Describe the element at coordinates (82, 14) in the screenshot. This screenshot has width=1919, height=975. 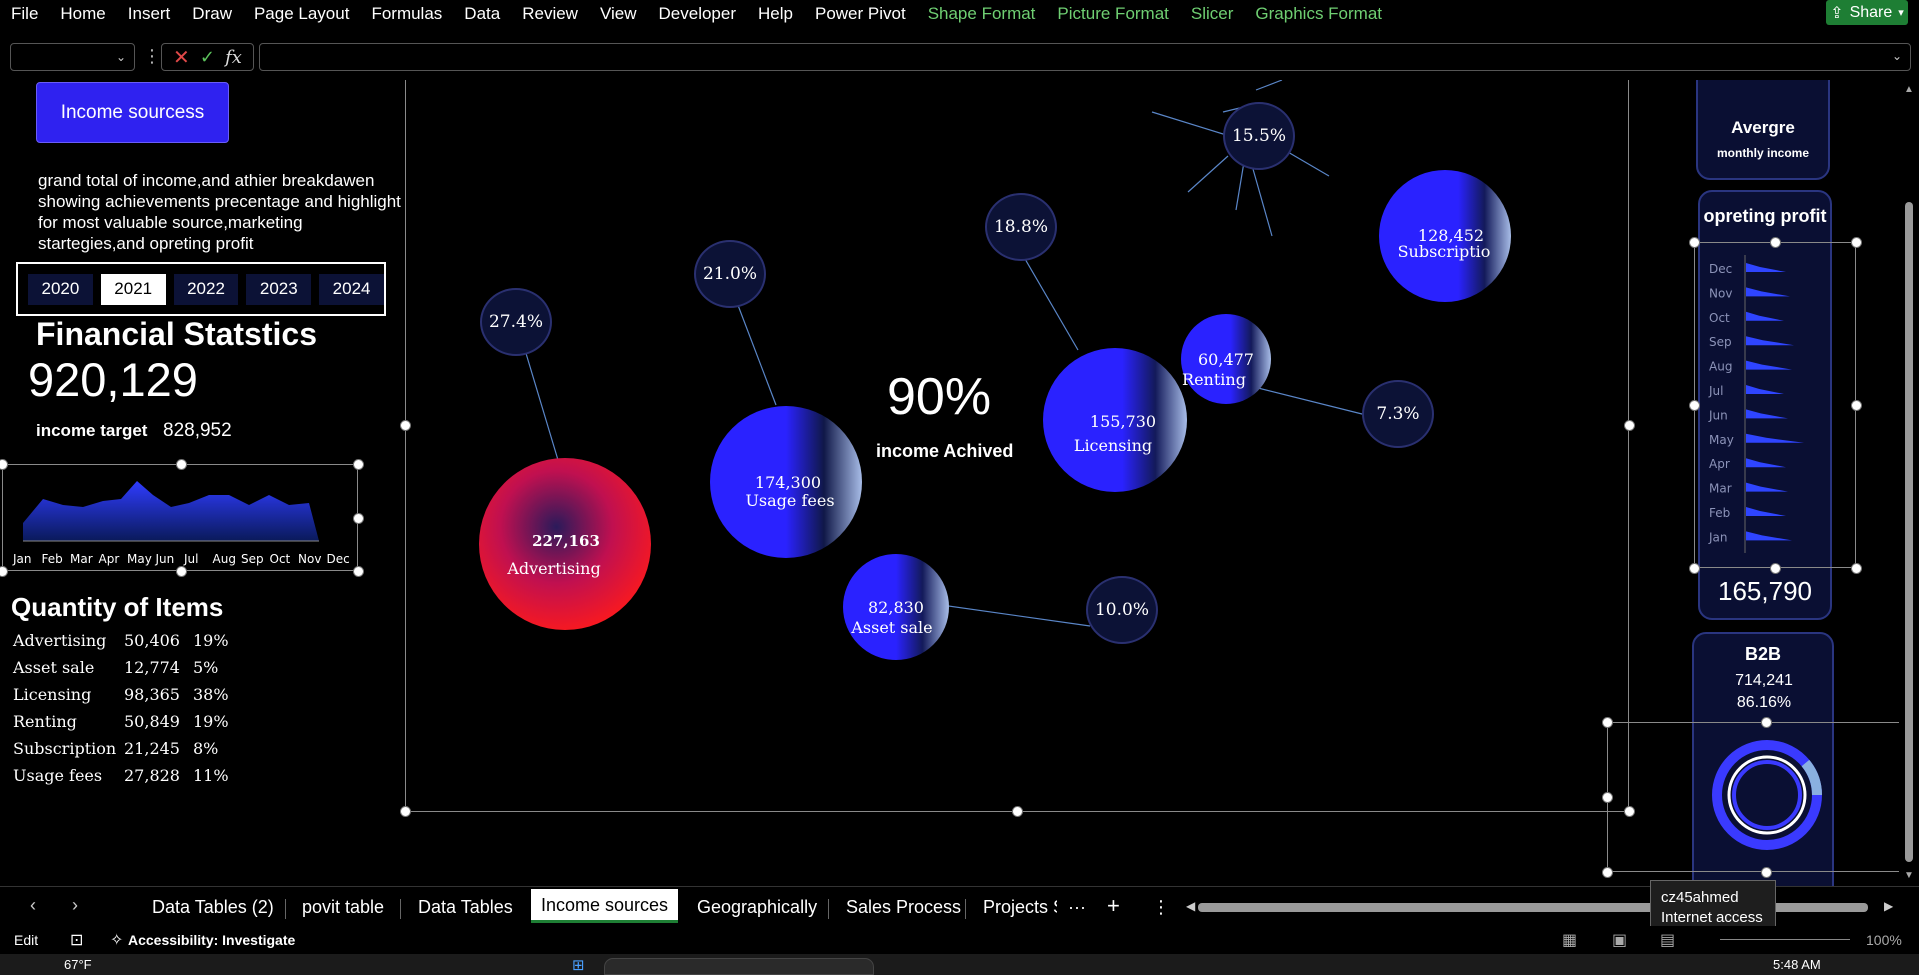
I see `menu-home: Home` at that location.